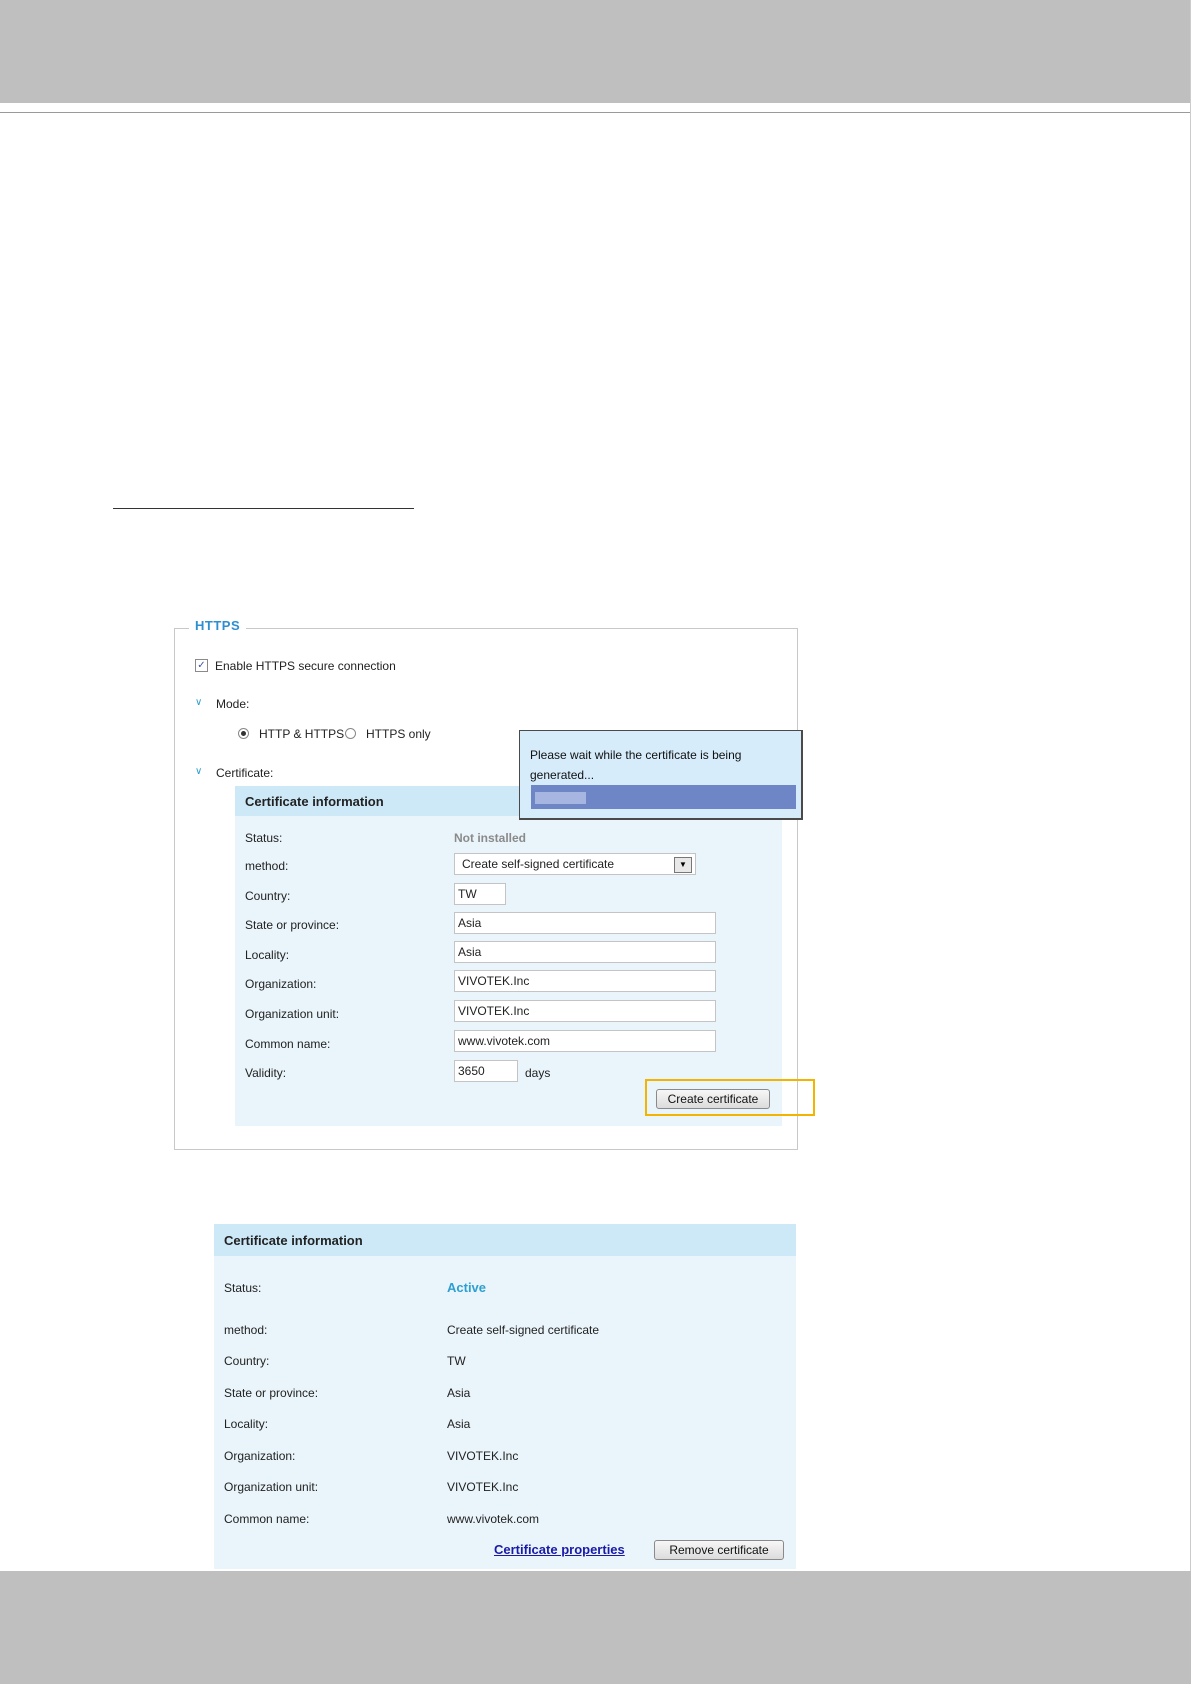 This screenshot has height=1684, width=1191. What do you see at coordinates (663, 797) in the screenshot?
I see `wait-progress-bar` at bounding box center [663, 797].